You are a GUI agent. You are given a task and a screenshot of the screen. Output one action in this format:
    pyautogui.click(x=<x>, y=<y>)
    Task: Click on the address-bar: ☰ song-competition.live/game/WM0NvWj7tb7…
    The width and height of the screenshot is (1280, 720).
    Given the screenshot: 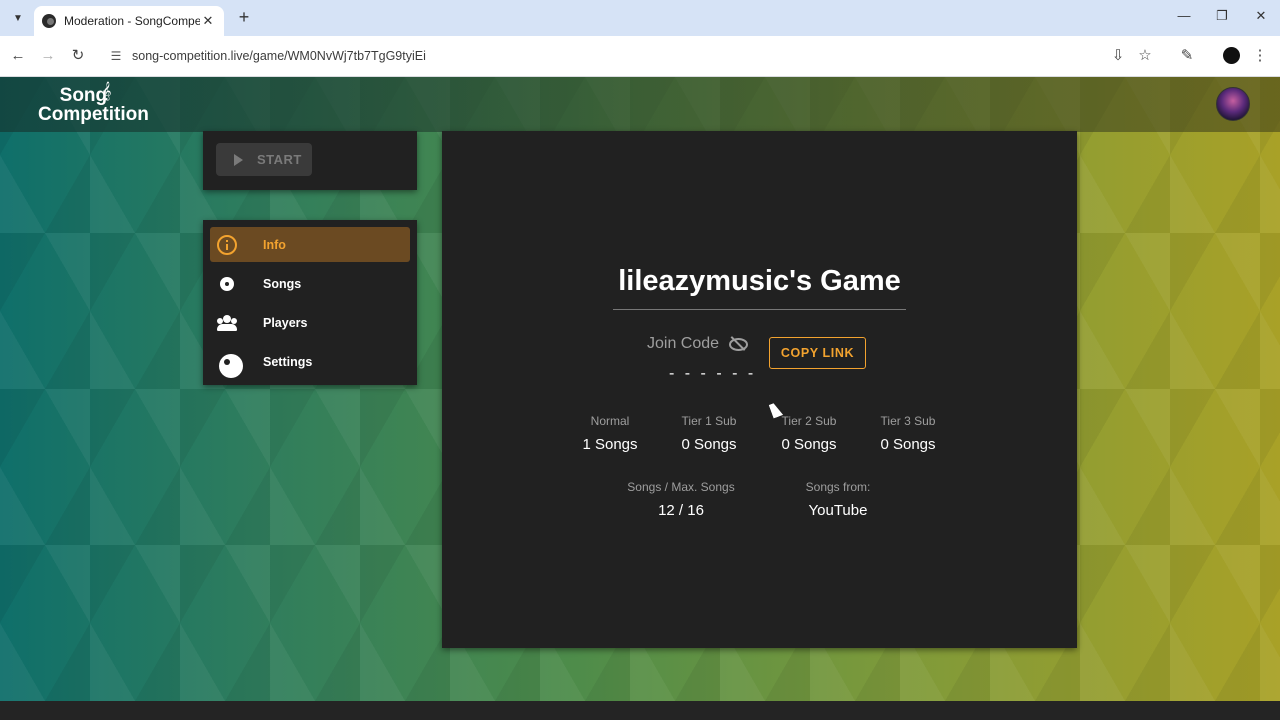 What is the action you would take?
    pyautogui.click(x=600, y=56)
    